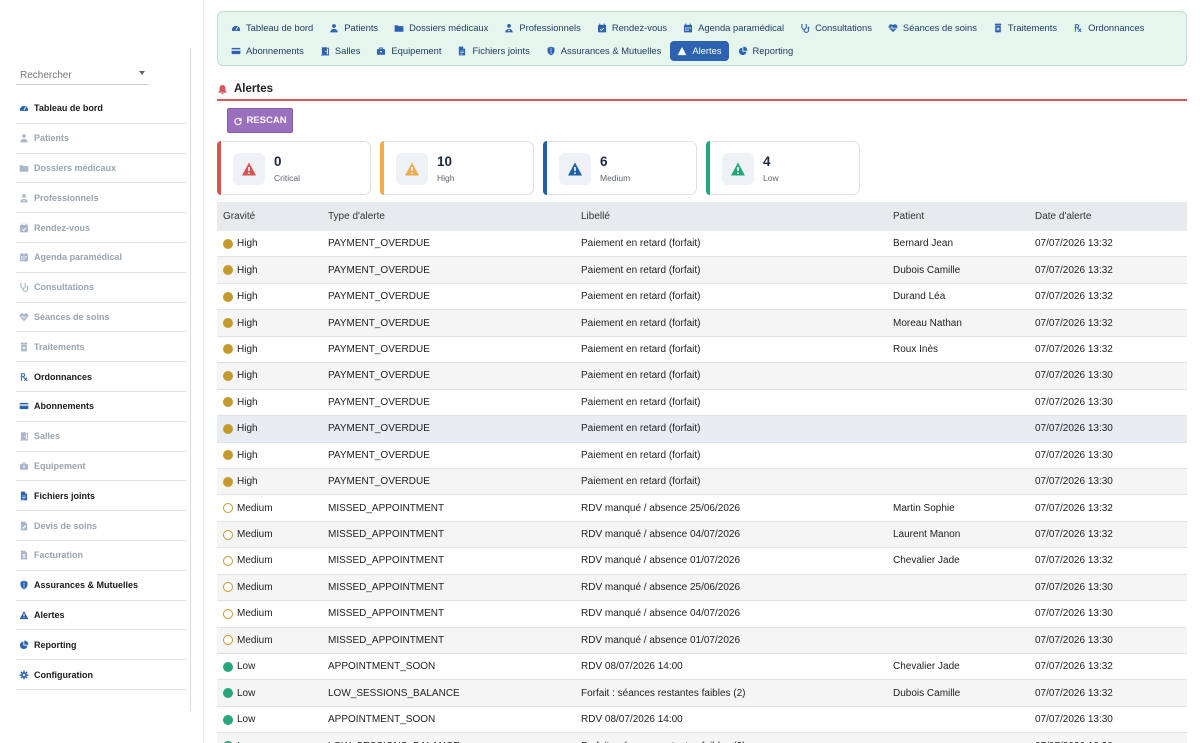 This screenshot has height=743, width=1200. What do you see at coordinates (448, 216) in the screenshot?
I see `column-header-type-d-alerte: Type d'alerte` at bounding box center [448, 216].